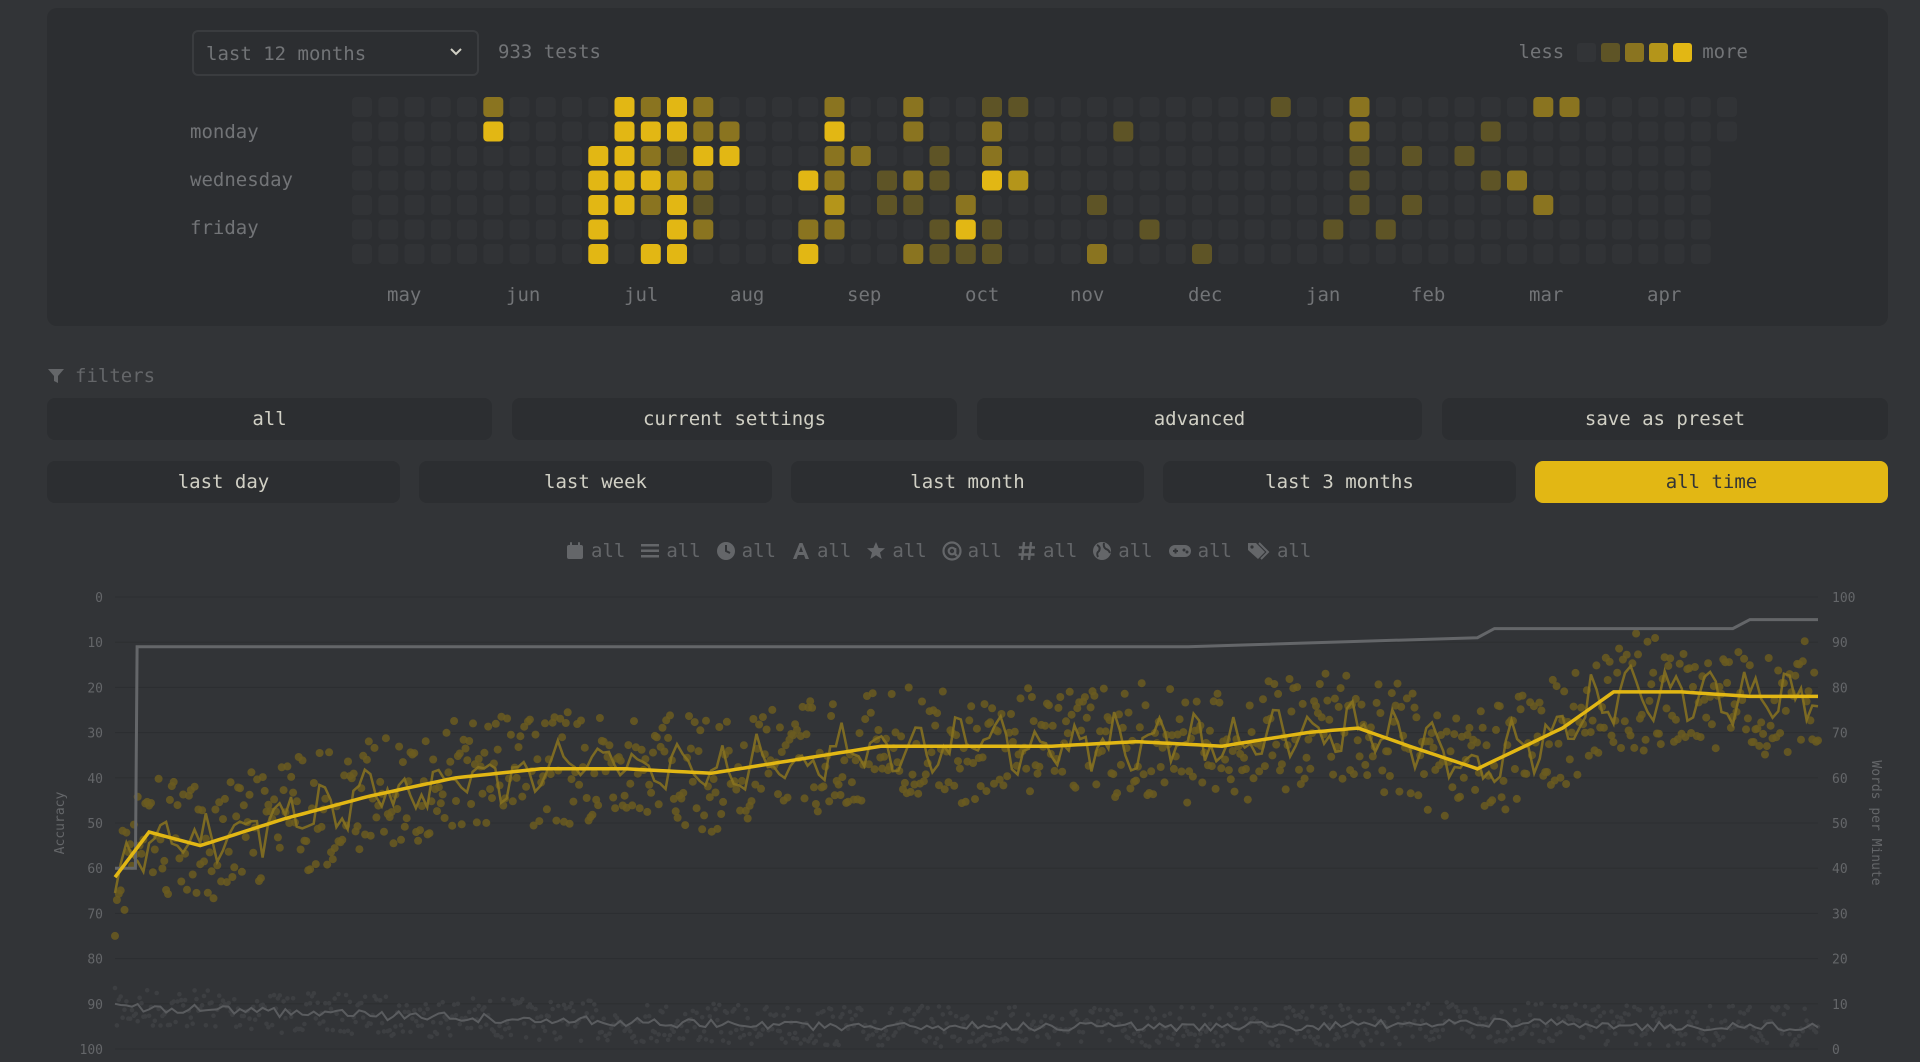  I want to click on advanced-button: advanced, so click(1199, 419).